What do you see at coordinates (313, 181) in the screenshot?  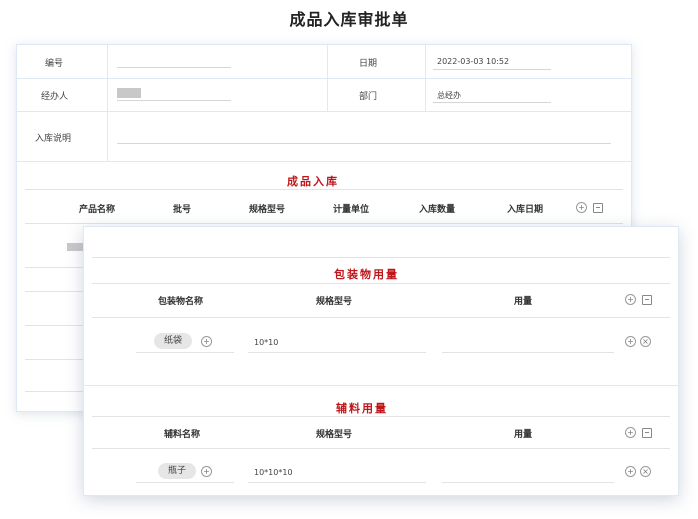 I see `product-section-title: 成品入库` at bounding box center [313, 181].